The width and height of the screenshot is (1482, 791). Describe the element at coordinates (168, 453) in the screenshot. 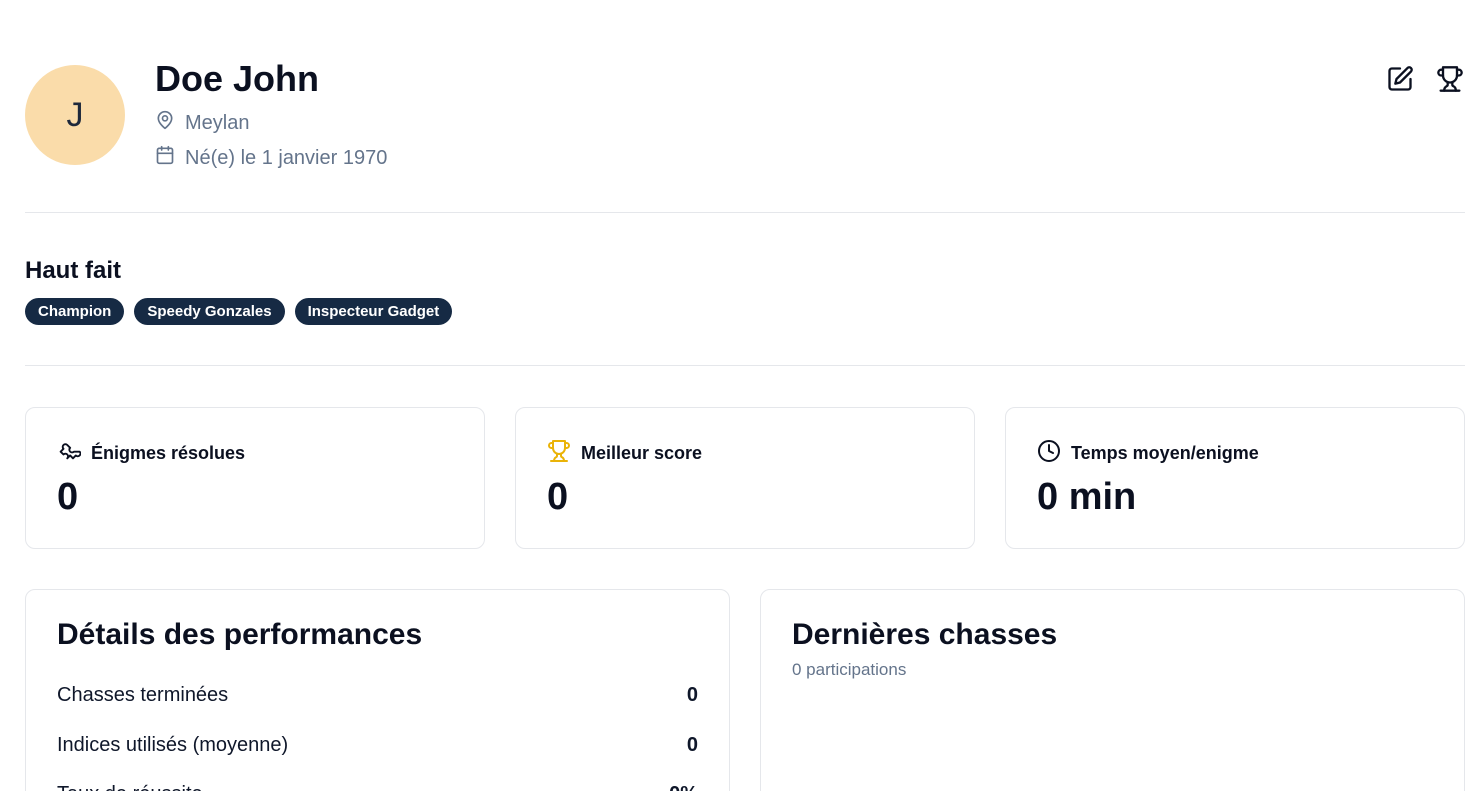

I see `stat-label: Énigmes résolues` at that location.